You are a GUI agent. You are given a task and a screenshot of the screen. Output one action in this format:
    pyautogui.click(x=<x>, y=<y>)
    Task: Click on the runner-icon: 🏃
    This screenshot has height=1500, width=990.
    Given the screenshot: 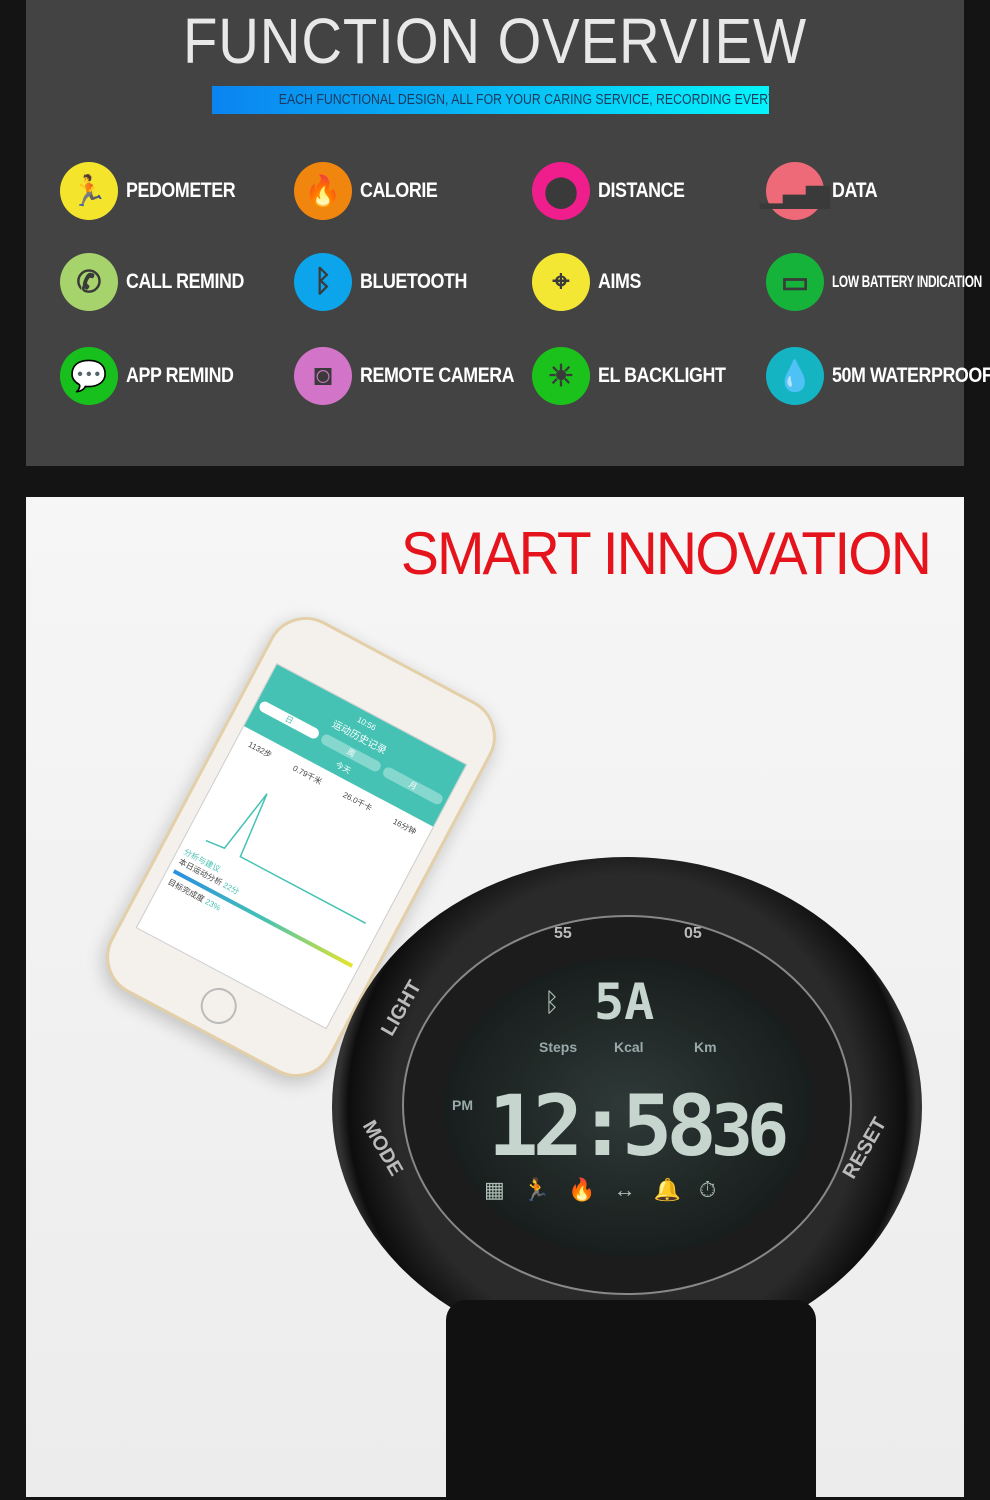 What is the action you would take?
    pyautogui.click(x=89, y=191)
    